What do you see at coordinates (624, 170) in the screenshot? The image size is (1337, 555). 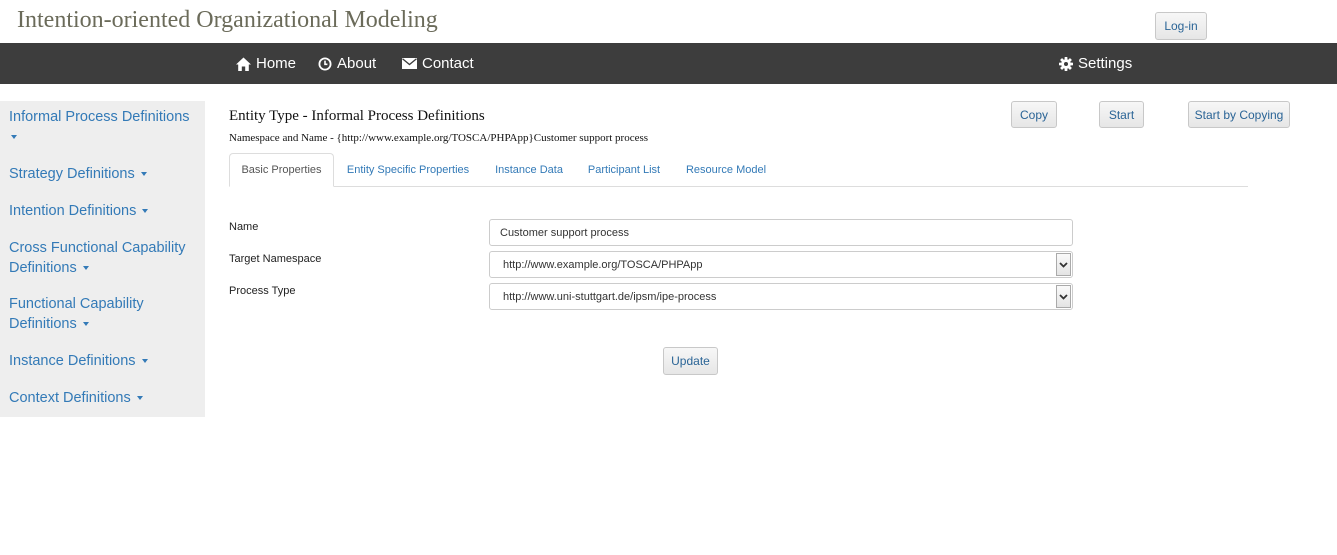 I see `tab-participant-list: Participant List` at bounding box center [624, 170].